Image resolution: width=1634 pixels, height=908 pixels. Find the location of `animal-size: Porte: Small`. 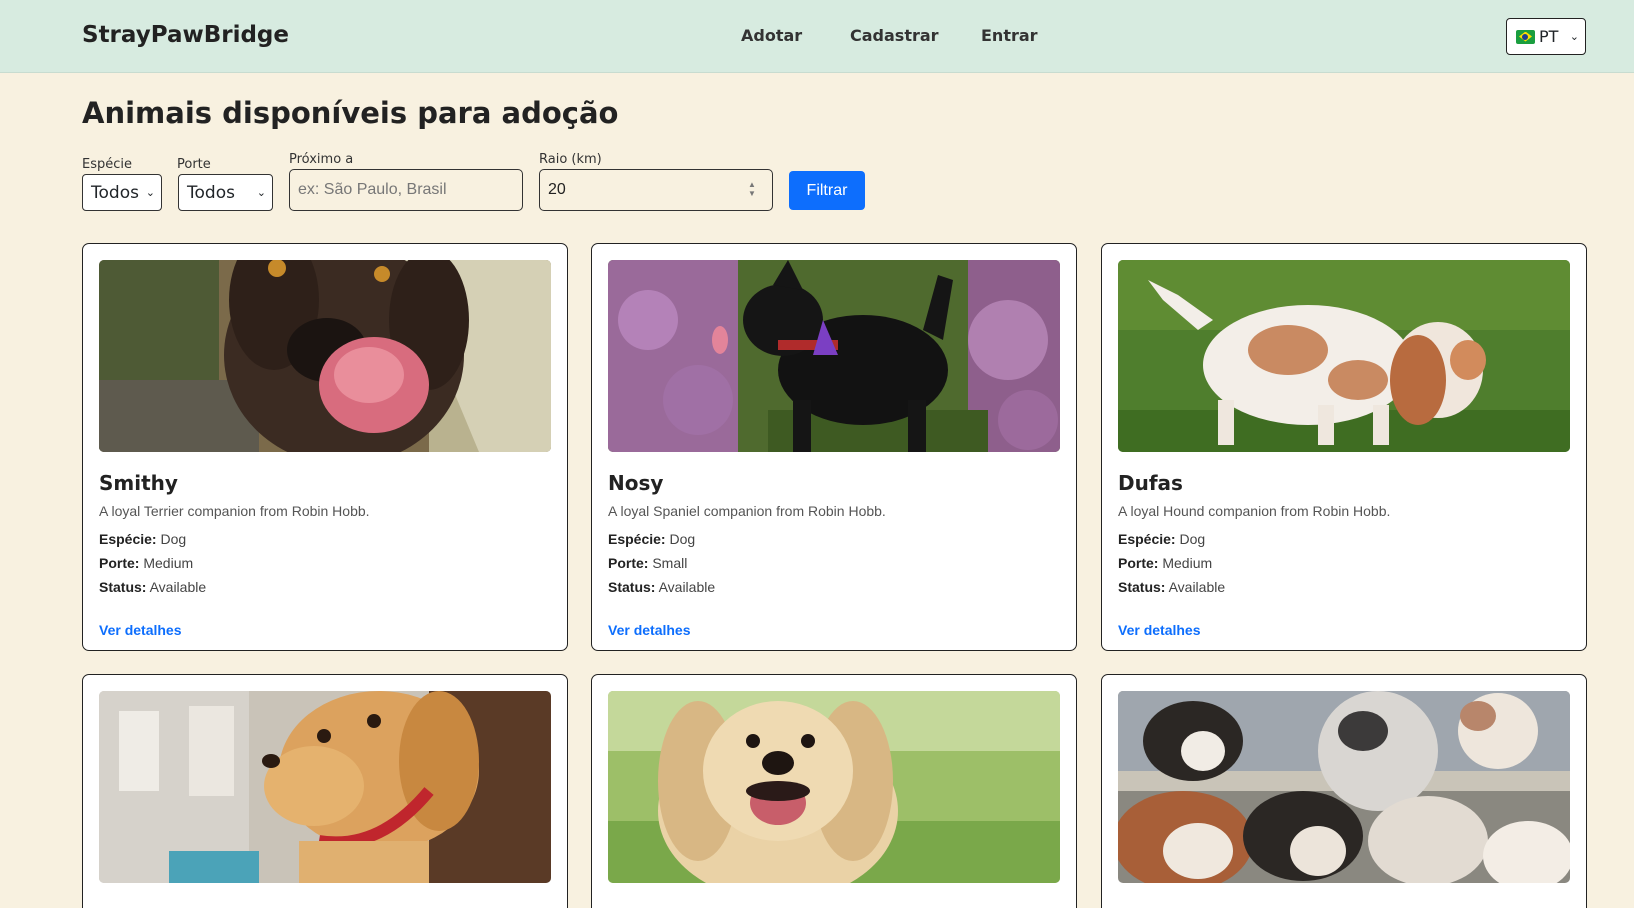

animal-size: Porte: Small is located at coordinates (647, 563).